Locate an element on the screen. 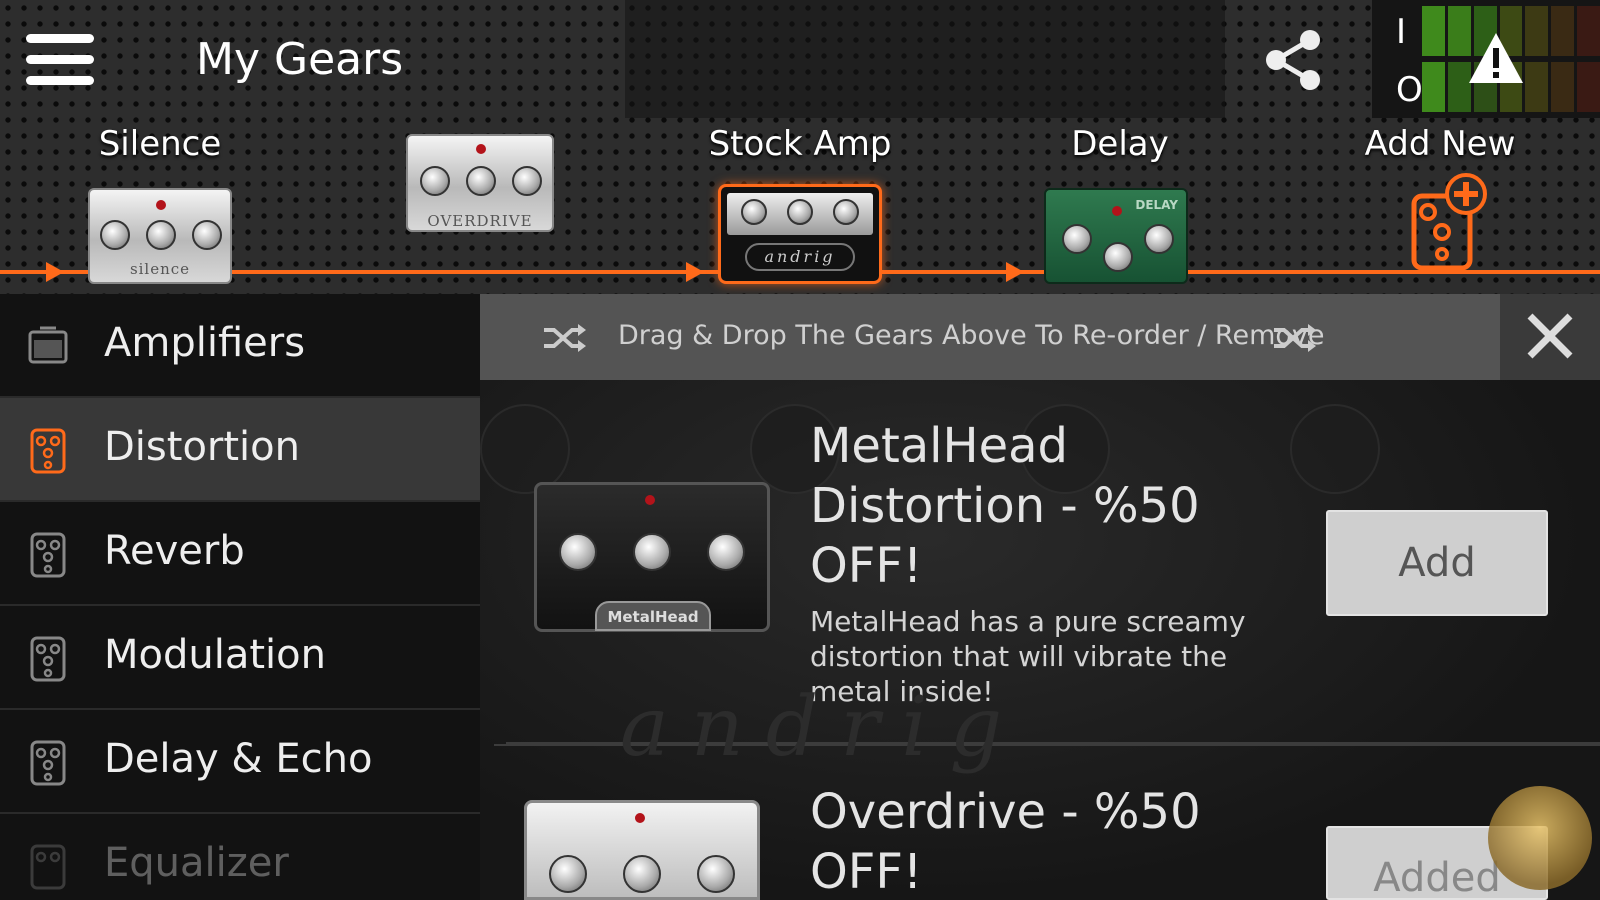 The height and width of the screenshot is (900, 1600). silence-pedal: silence is located at coordinates (160, 236).